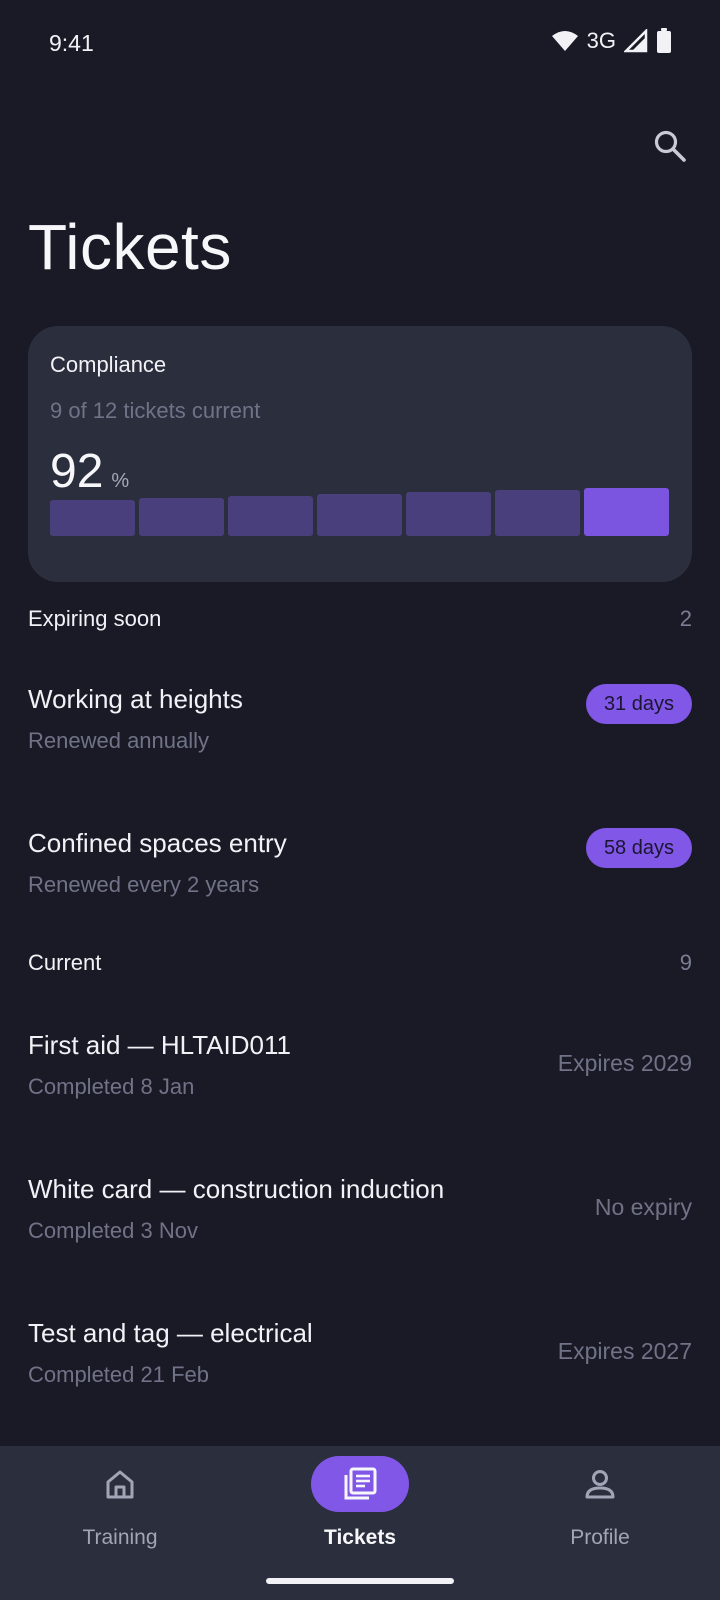  Describe the element at coordinates (638, 848) in the screenshot. I see `expiry-badge: 58 days` at that location.